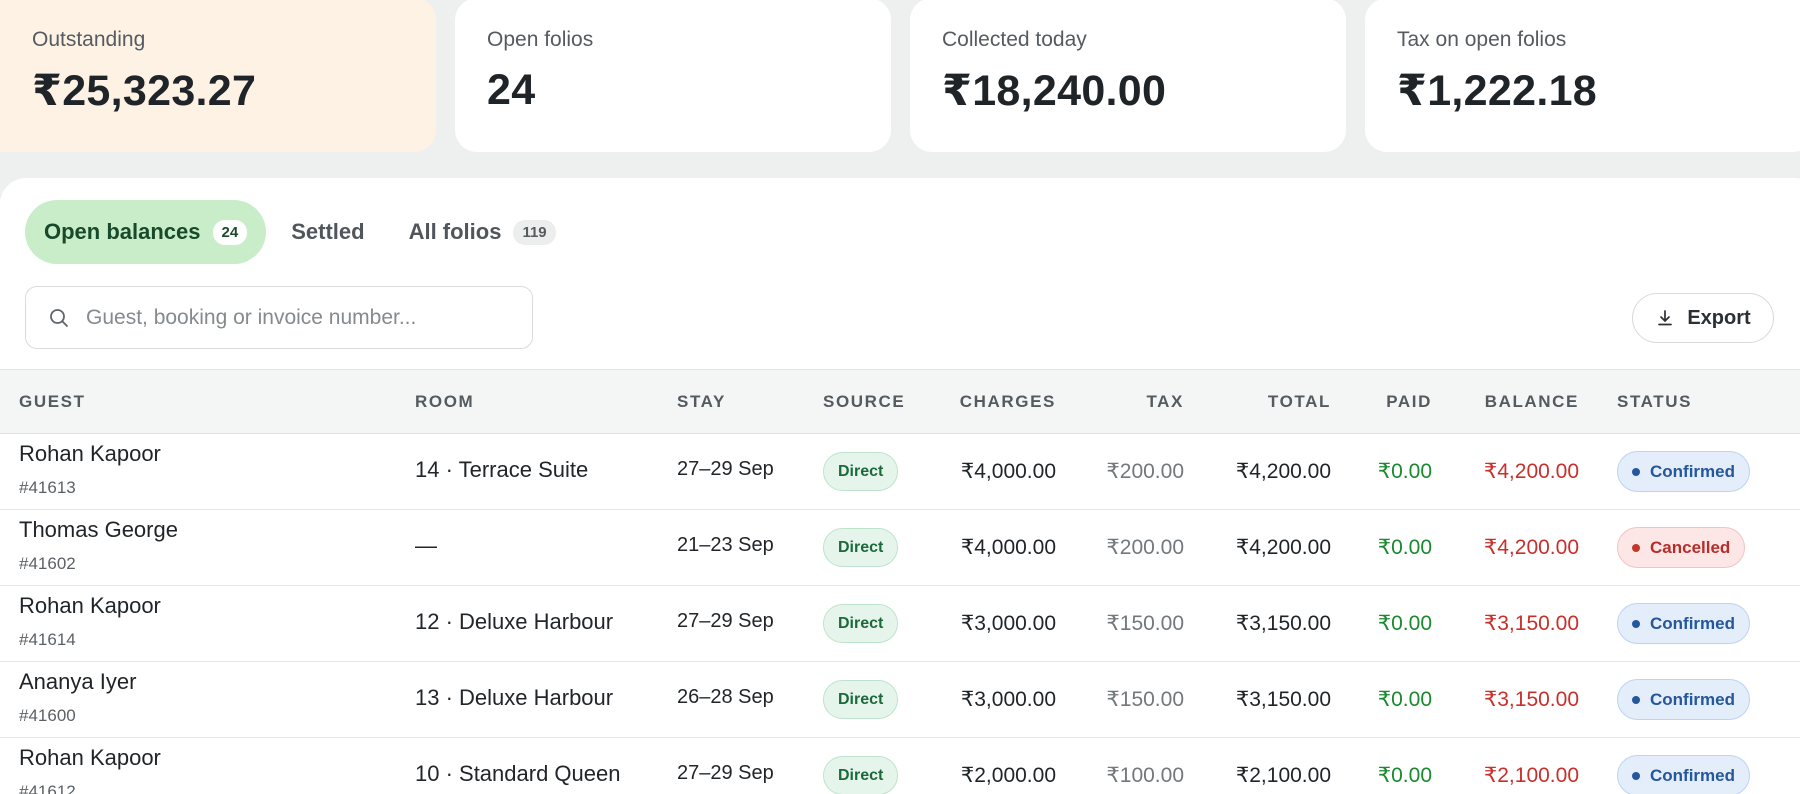 Image resolution: width=1800 pixels, height=794 pixels. What do you see at coordinates (47, 487) in the screenshot?
I see `booking-number: #41613` at bounding box center [47, 487].